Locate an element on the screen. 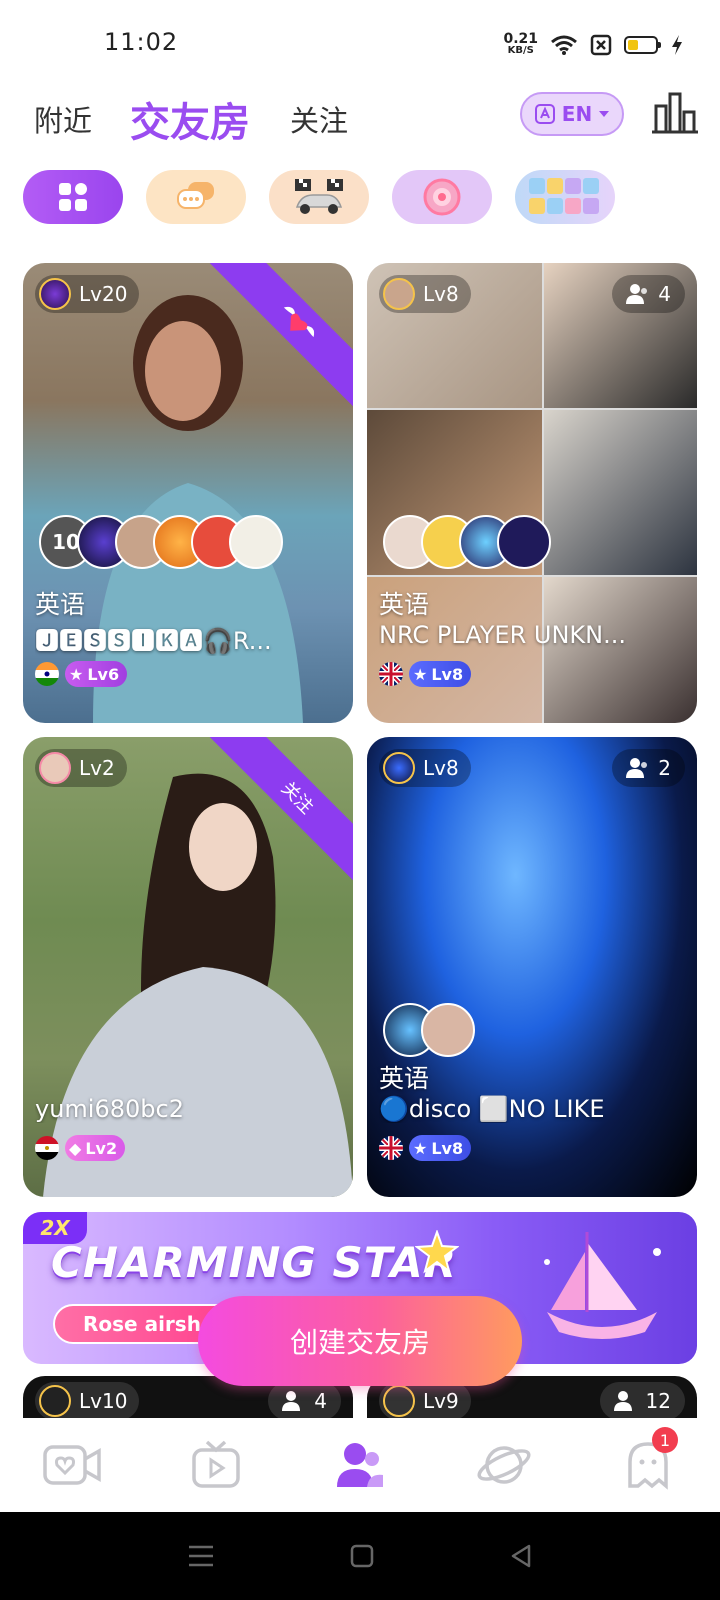 This screenshot has height=1600, width=720. wheel-icon is located at coordinates (442, 197).